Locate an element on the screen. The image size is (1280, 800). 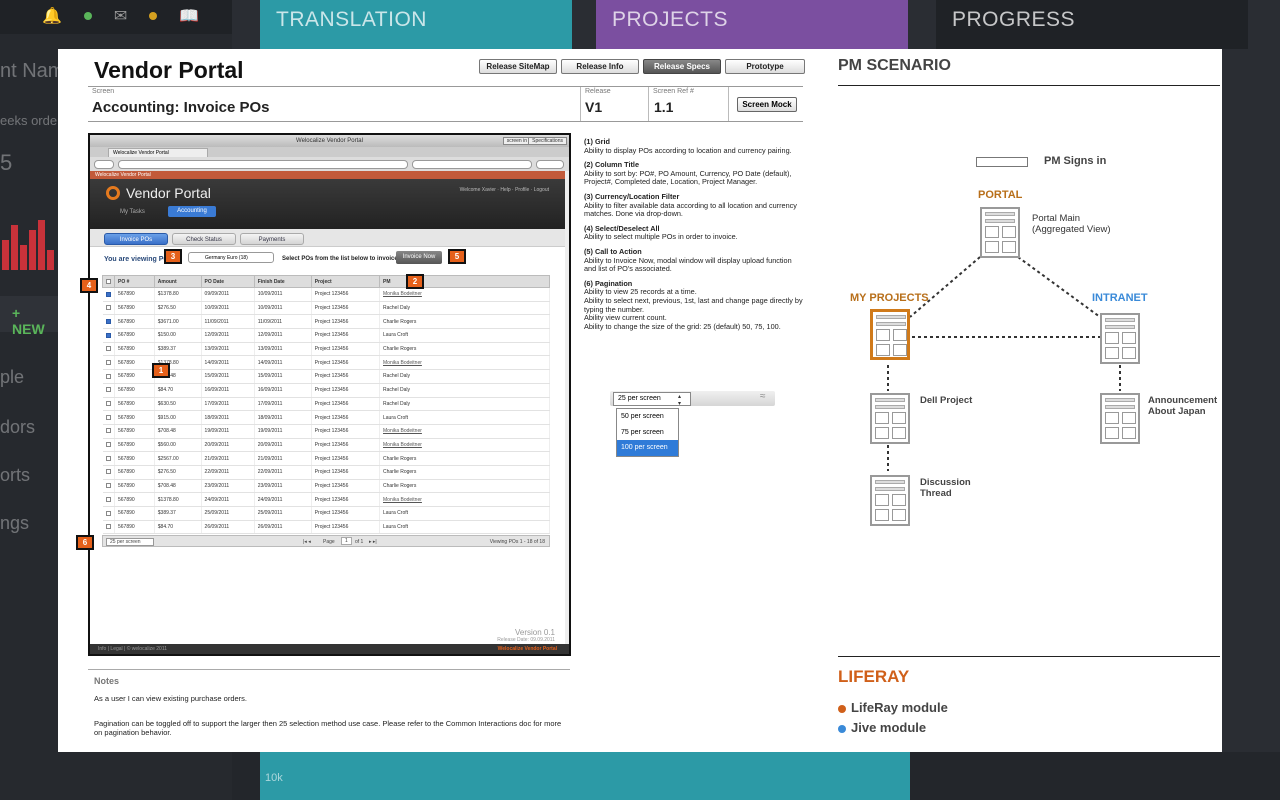
column-pm: PM is located at coordinates (464, 281).